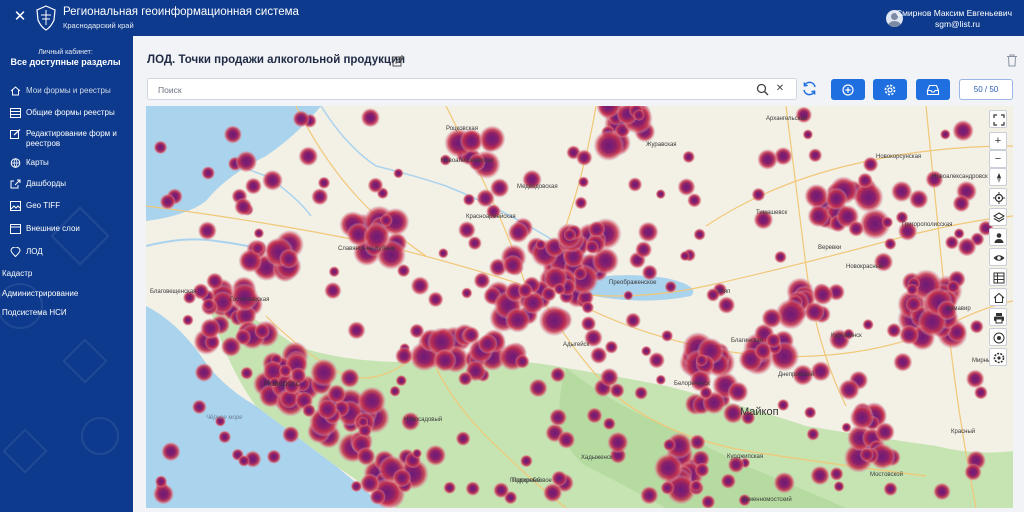 This screenshot has width=1024, height=512. I want to click on cabinet-label: Личный кабинет:, so click(65, 52).